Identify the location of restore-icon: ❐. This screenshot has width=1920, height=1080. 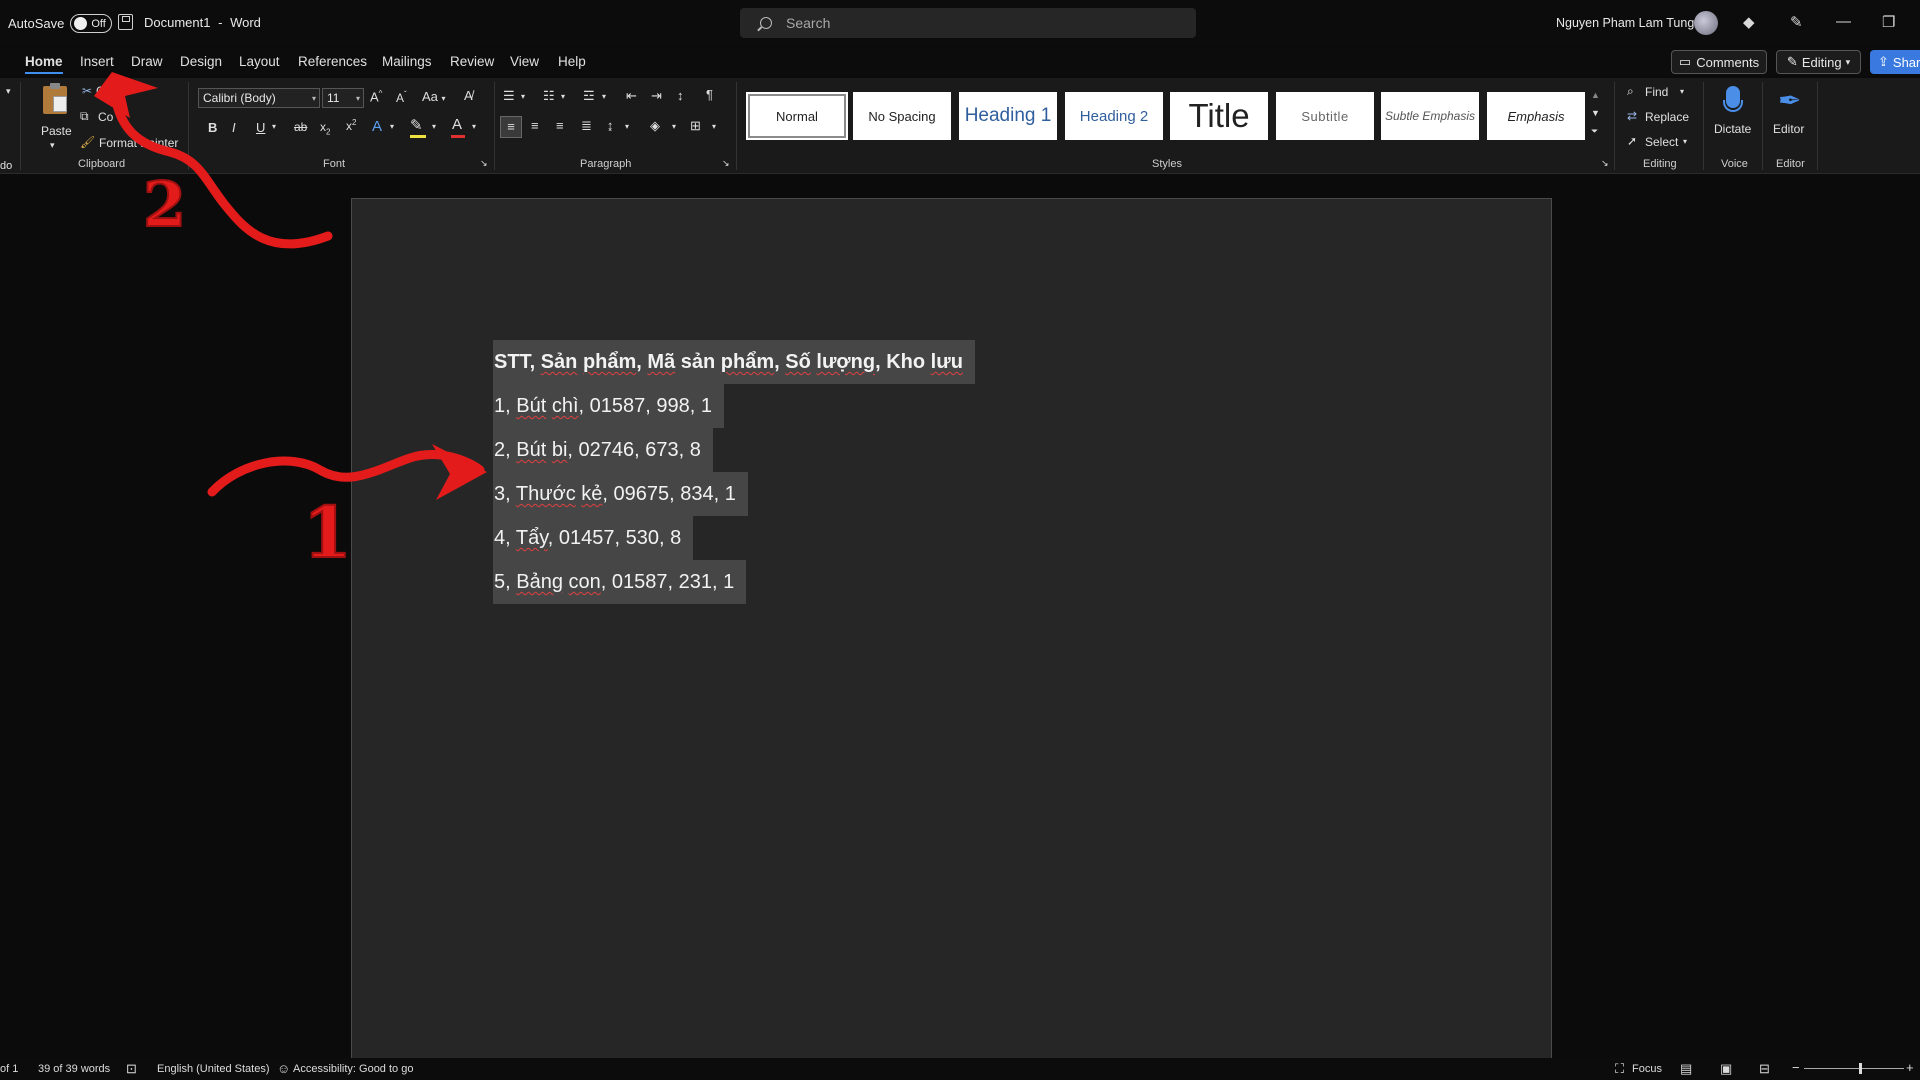
(1888, 22).